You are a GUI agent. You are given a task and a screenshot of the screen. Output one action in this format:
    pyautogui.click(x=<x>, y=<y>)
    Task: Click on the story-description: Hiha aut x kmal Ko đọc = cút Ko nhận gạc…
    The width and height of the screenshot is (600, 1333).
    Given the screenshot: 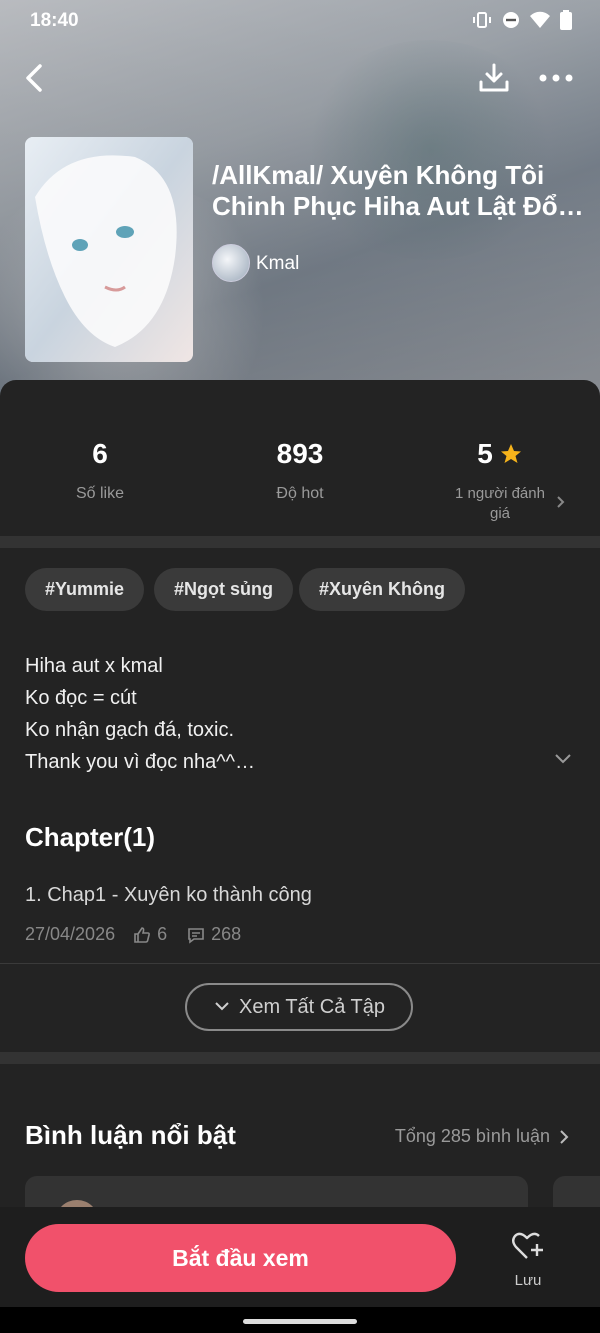 What is the action you would take?
    pyautogui.click(x=140, y=714)
    